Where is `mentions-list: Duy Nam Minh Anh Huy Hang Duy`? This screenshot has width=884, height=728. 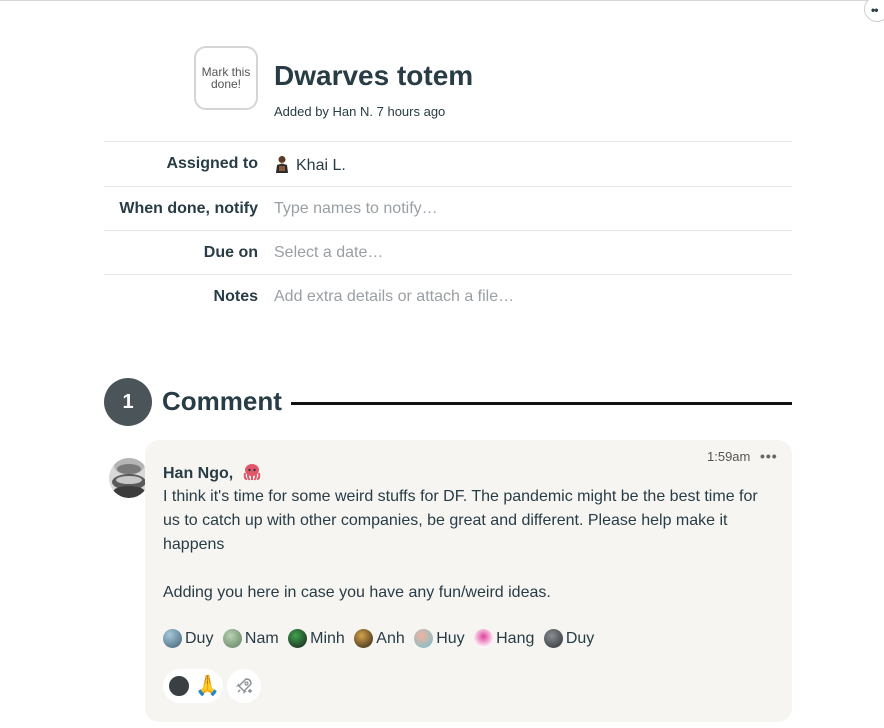
mentions-list: Duy Nam Minh Anh Huy Hang Duy is located at coordinates (381, 640).